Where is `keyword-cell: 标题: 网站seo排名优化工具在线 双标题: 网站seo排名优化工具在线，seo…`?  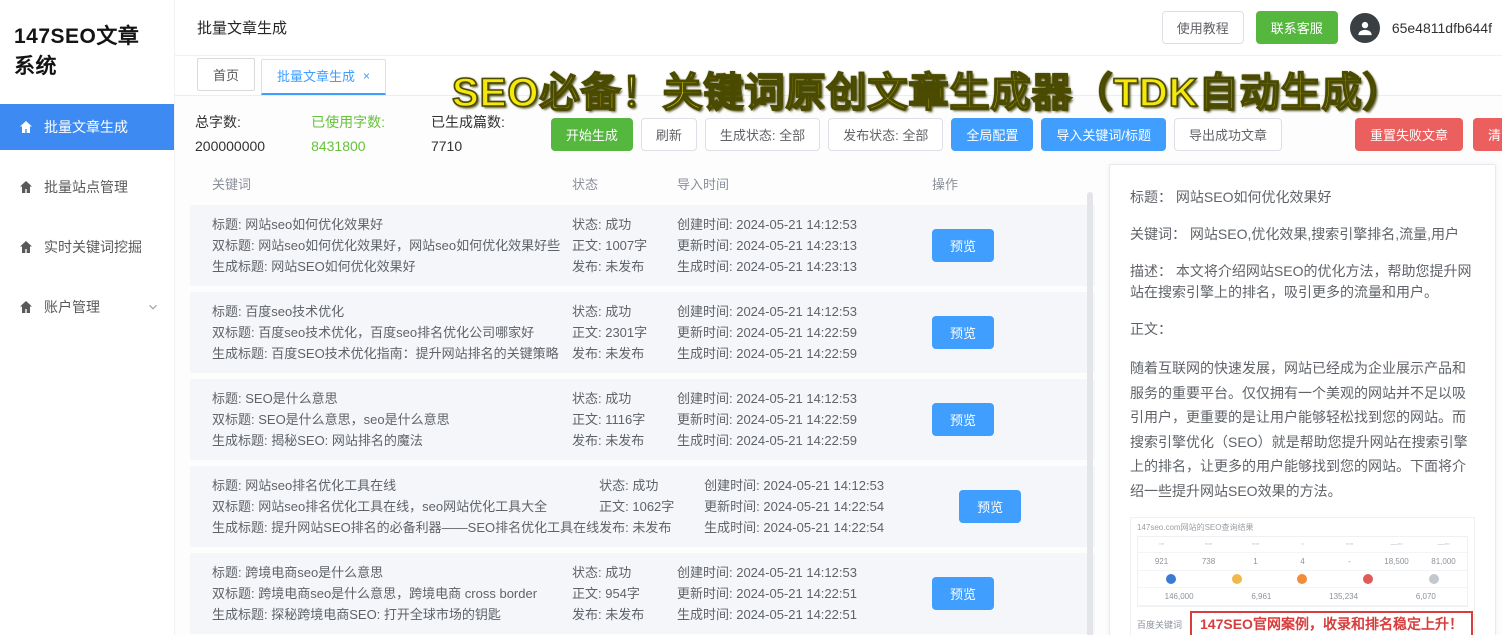
keyword-cell: 标题: 网站seo排名优化工具在线 双标题: 网站seo排名优化工具在线，seo… is located at coordinates (405, 506).